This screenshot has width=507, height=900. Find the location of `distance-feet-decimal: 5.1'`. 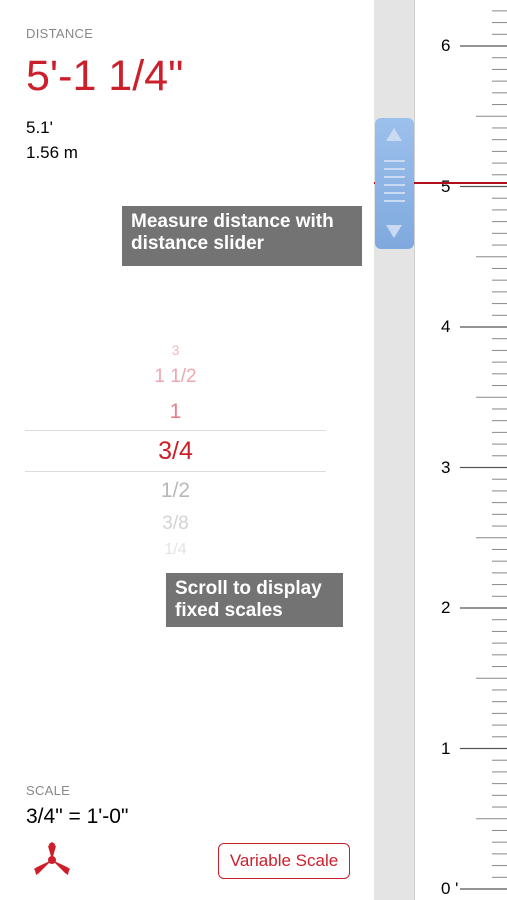

distance-feet-decimal: 5.1' is located at coordinates (39, 127).